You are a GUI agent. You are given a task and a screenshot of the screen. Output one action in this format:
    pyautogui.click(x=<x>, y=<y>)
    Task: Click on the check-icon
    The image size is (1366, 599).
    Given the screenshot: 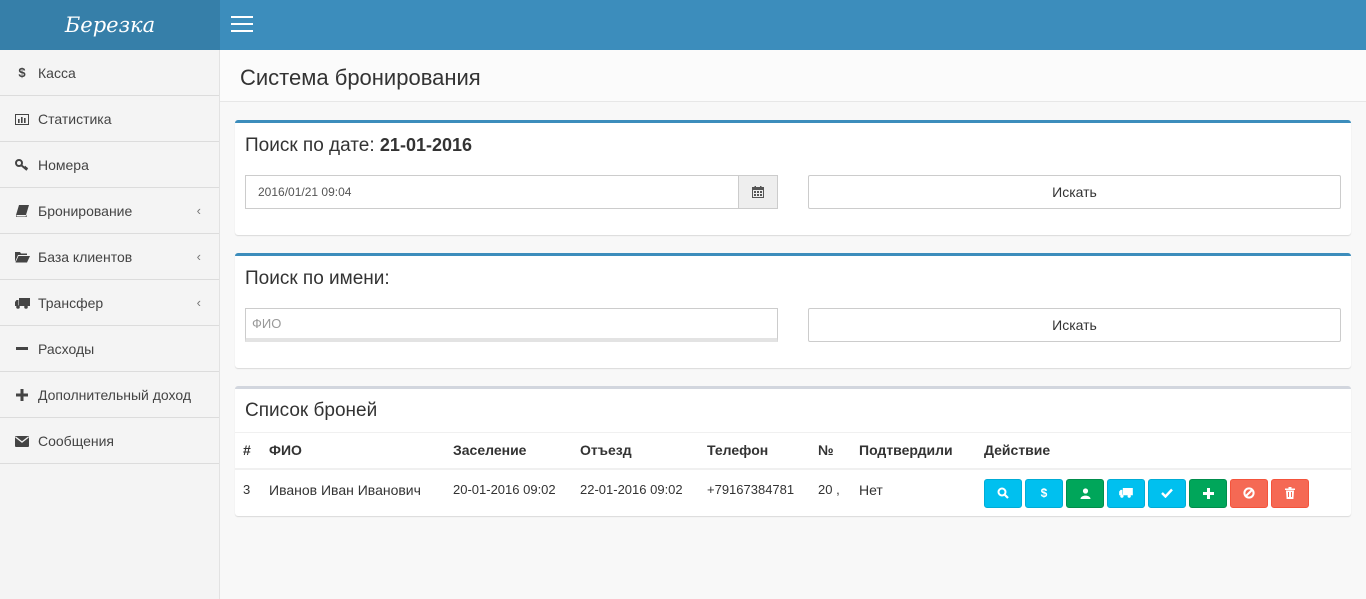 What is the action you would take?
    pyautogui.click(x=1167, y=493)
    